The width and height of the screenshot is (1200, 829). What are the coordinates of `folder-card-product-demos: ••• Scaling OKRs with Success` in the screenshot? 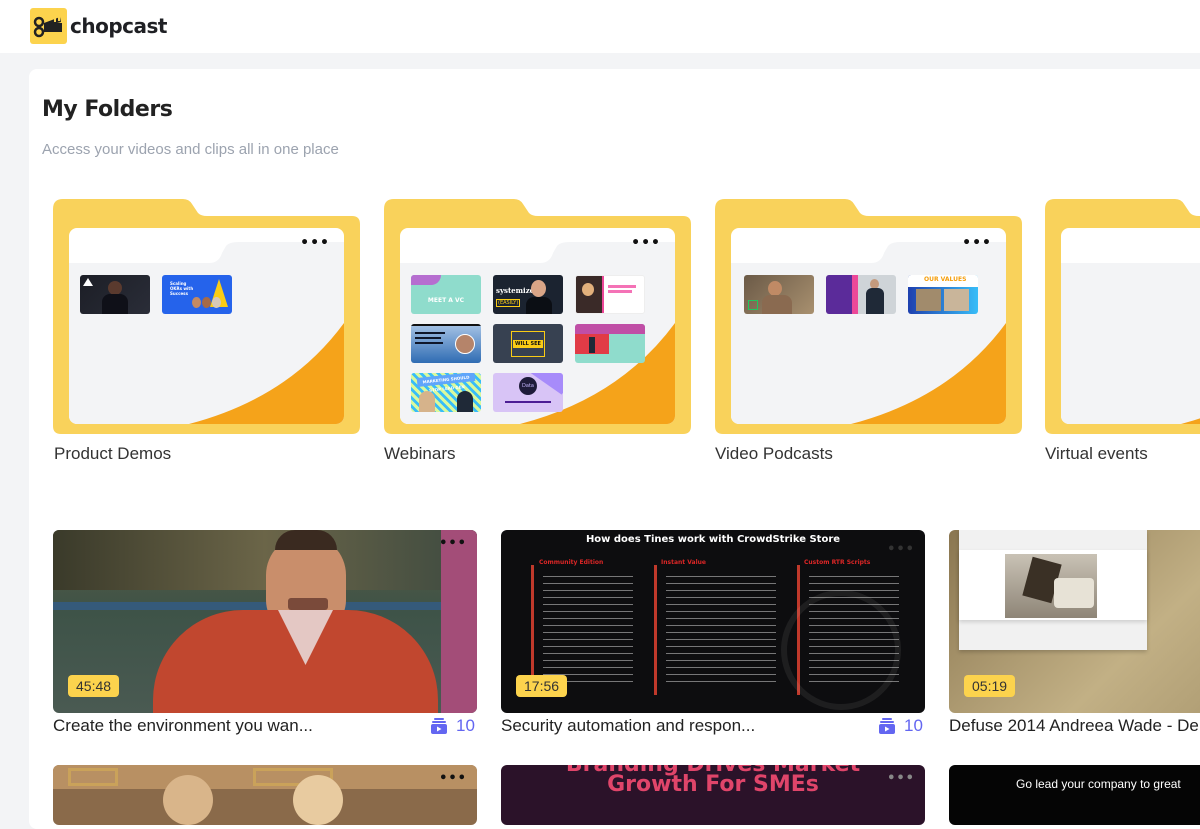 It's located at (206, 316).